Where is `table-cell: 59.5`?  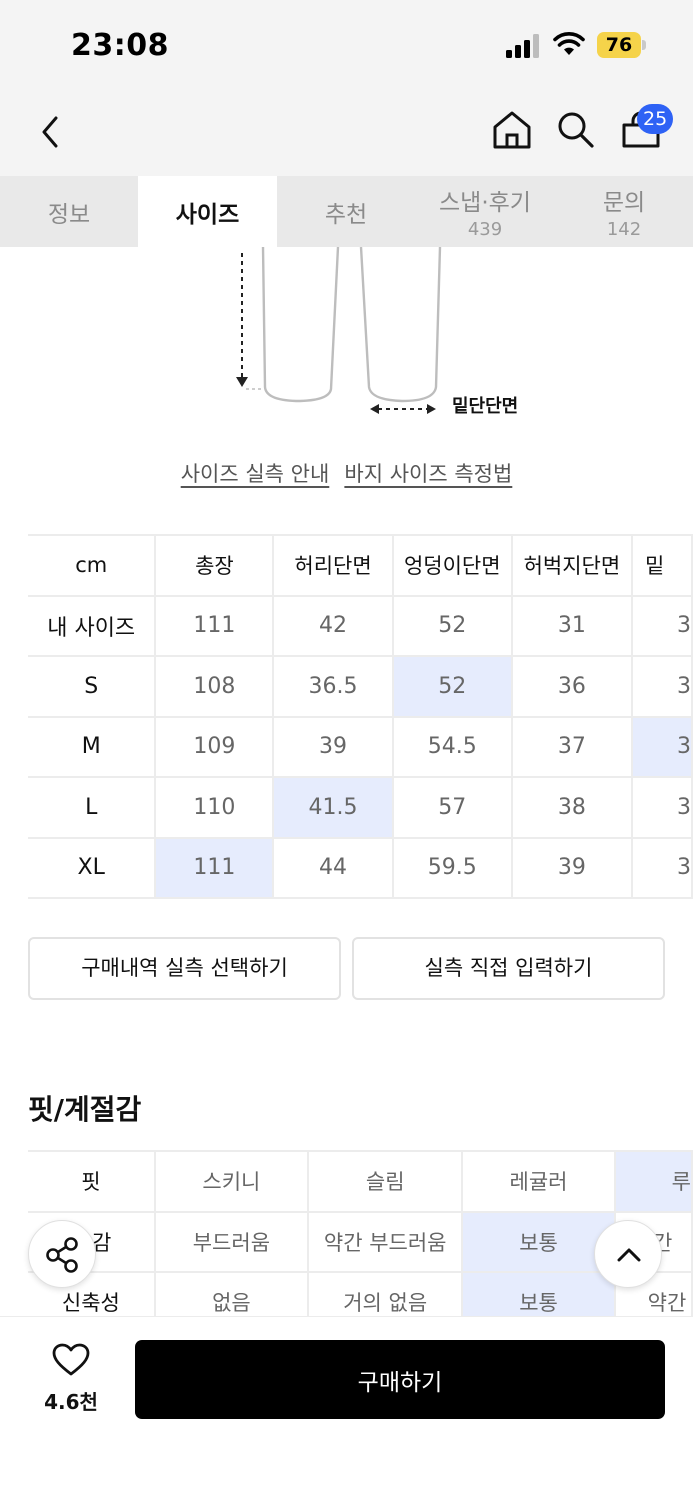 table-cell: 59.5 is located at coordinates (452, 867).